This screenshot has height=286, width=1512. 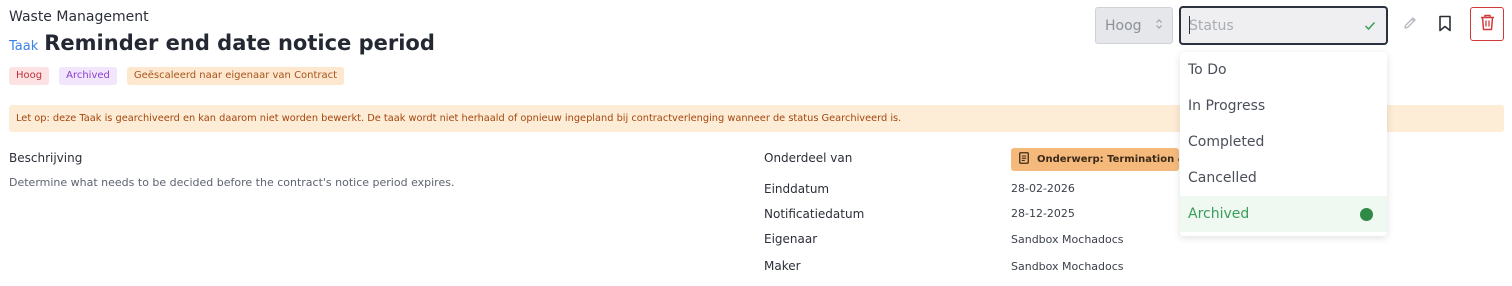 I want to click on pencil-icon, so click(x=1410, y=25).